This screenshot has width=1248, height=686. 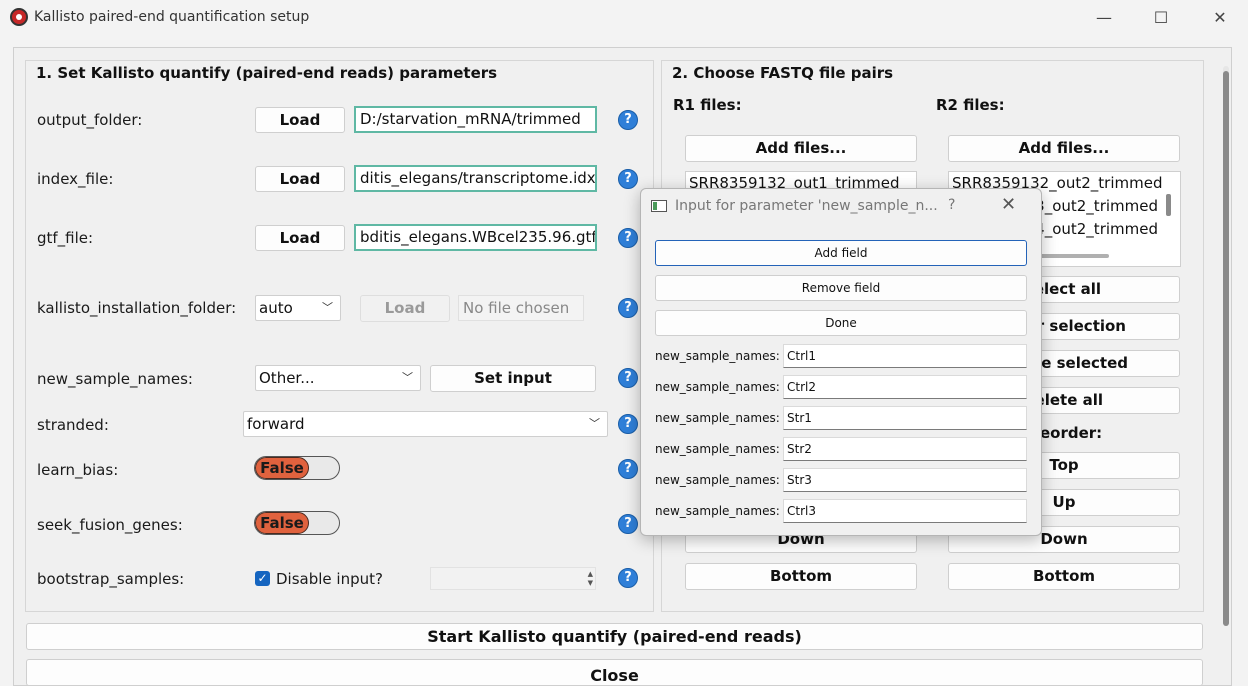 What do you see at coordinates (1104, 18) in the screenshot?
I see `minimize-button: —` at bounding box center [1104, 18].